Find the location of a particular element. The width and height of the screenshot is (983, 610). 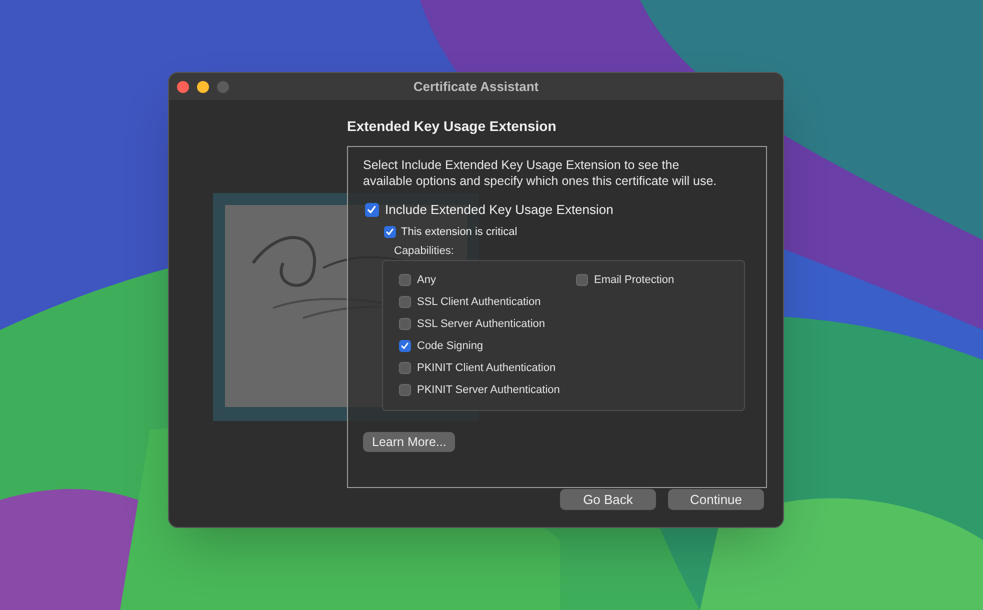

description-text: Select Include Extended Key Usage Extension to see the available options and specify which ones this certificate will use. is located at coordinates (540, 173).